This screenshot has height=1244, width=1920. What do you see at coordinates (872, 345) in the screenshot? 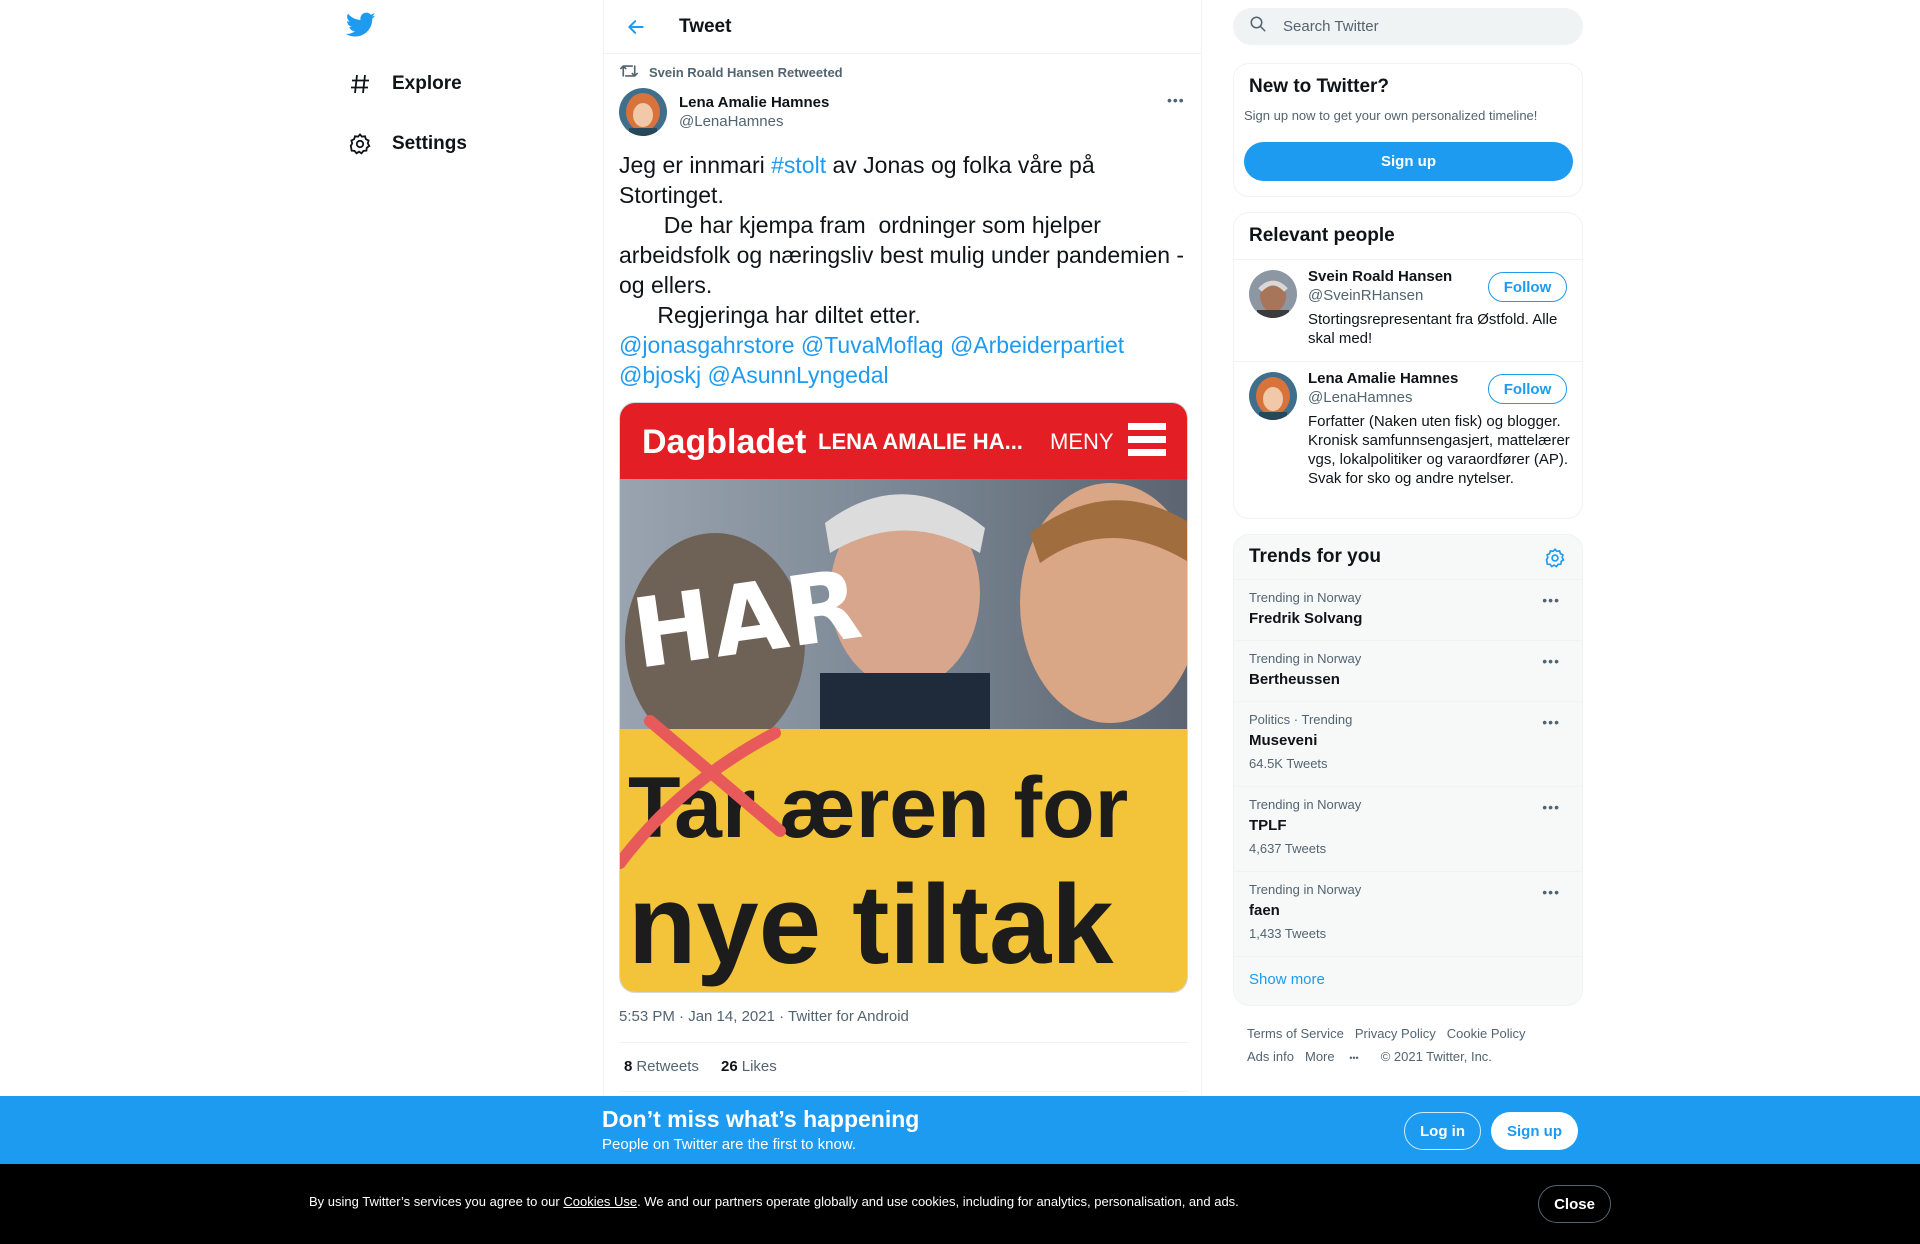
I see `mention-link: @TuvaMoflag` at bounding box center [872, 345].